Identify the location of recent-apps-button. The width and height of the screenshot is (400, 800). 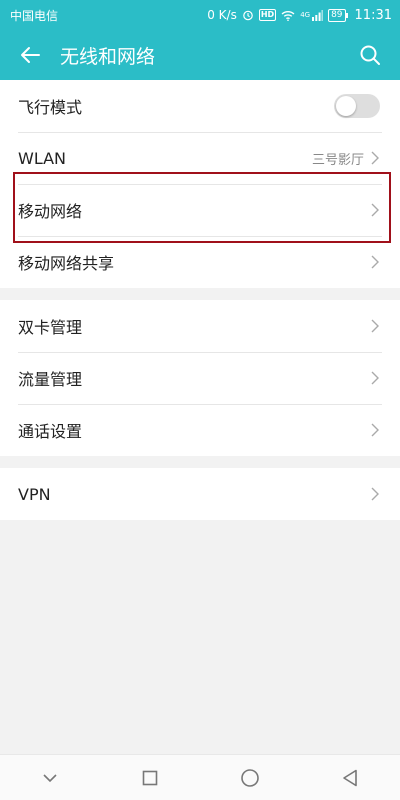
(150, 777).